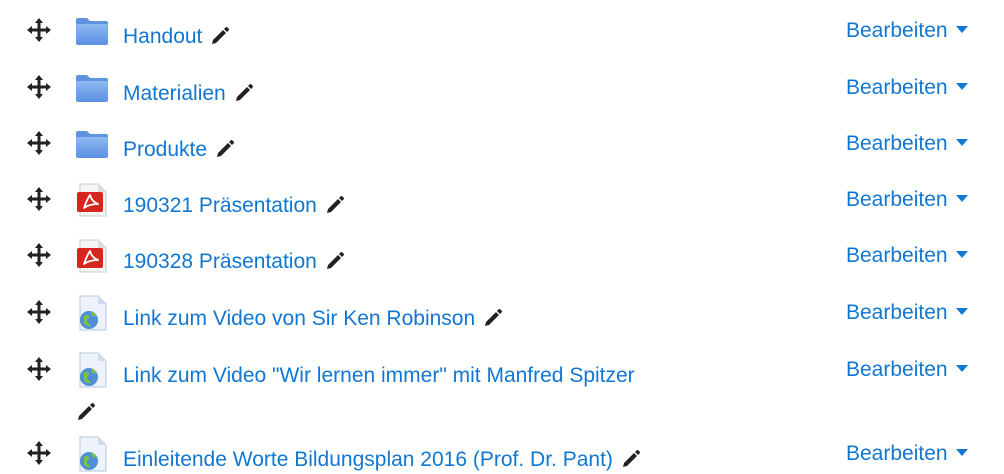 The width and height of the screenshot is (1004, 474). I want to click on activity-link: Link zum Video von Sir Ken Robinson, so click(299, 318).